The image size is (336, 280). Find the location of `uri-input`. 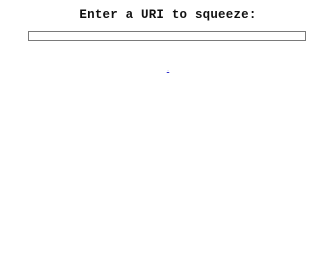

uri-input is located at coordinates (167, 36).